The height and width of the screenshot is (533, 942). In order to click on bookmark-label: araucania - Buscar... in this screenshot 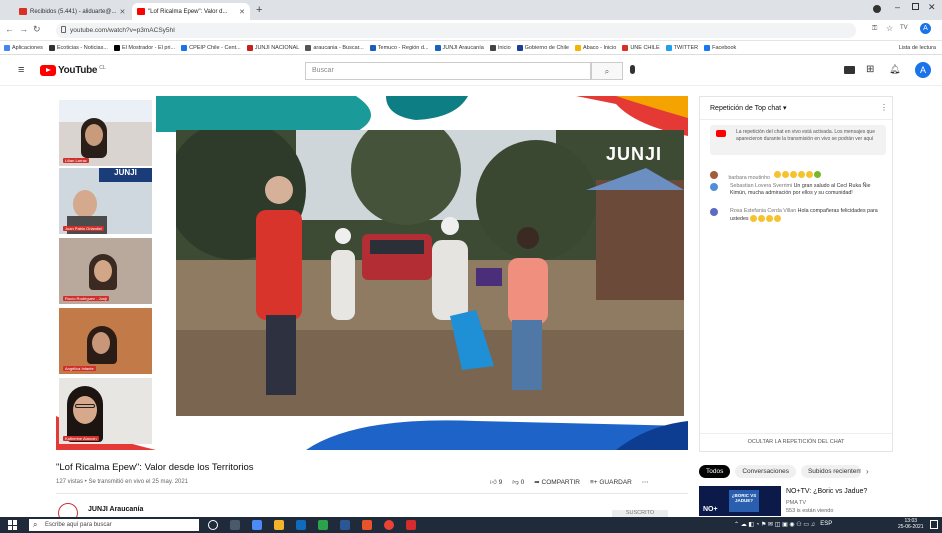, I will do `click(338, 47)`.